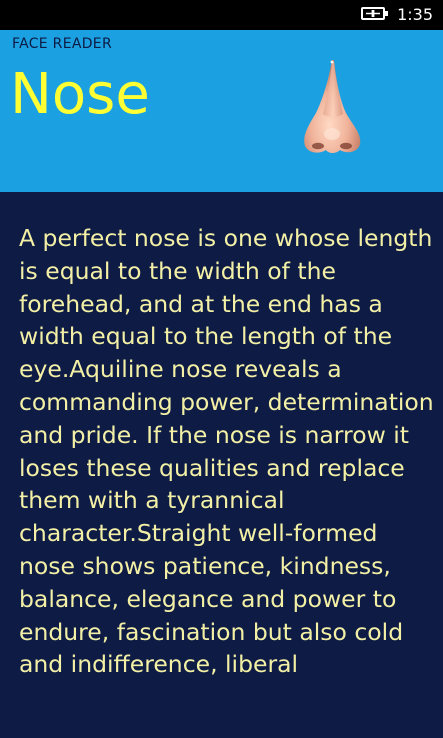 The image size is (443, 738). I want to click on plug-icon, so click(373, 13).